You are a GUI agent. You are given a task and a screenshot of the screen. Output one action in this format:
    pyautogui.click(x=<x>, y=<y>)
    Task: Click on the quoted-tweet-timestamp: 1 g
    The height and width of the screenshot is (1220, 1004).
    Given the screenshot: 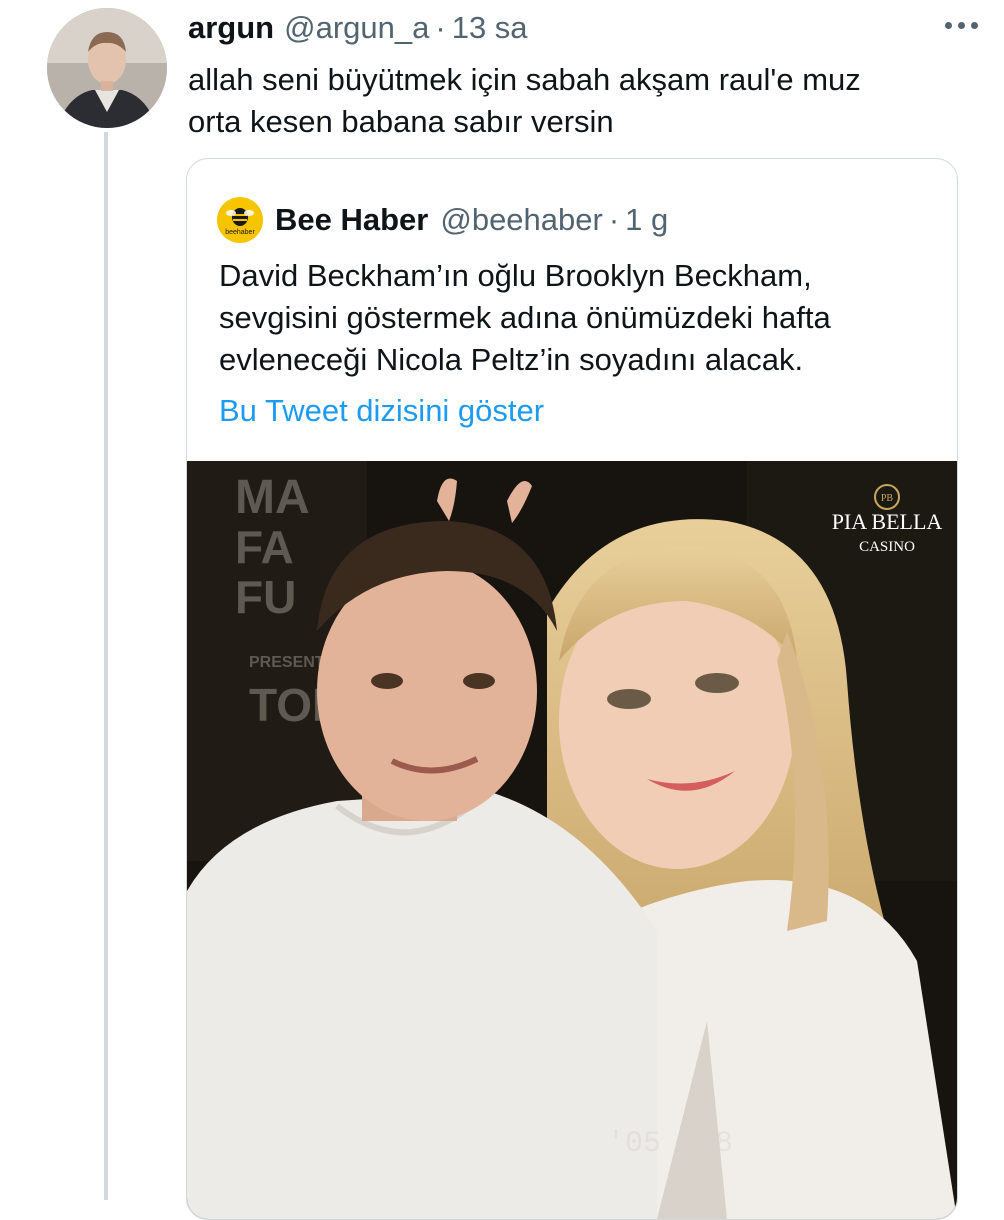 What is the action you would take?
    pyautogui.click(x=646, y=220)
    